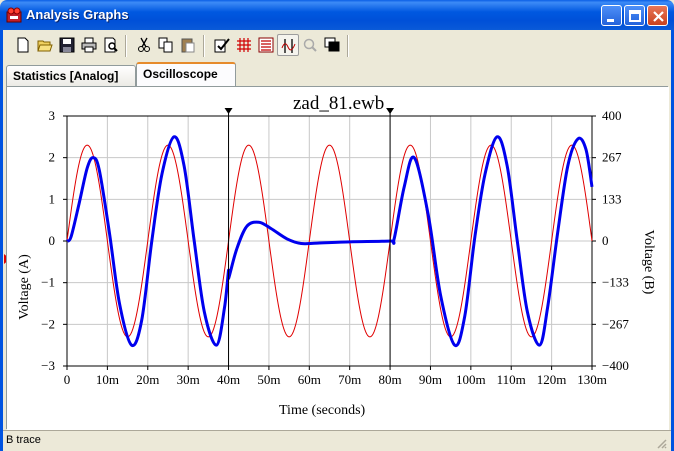 This screenshot has width=674, height=451. I want to click on toolbar, so click(337, 46).